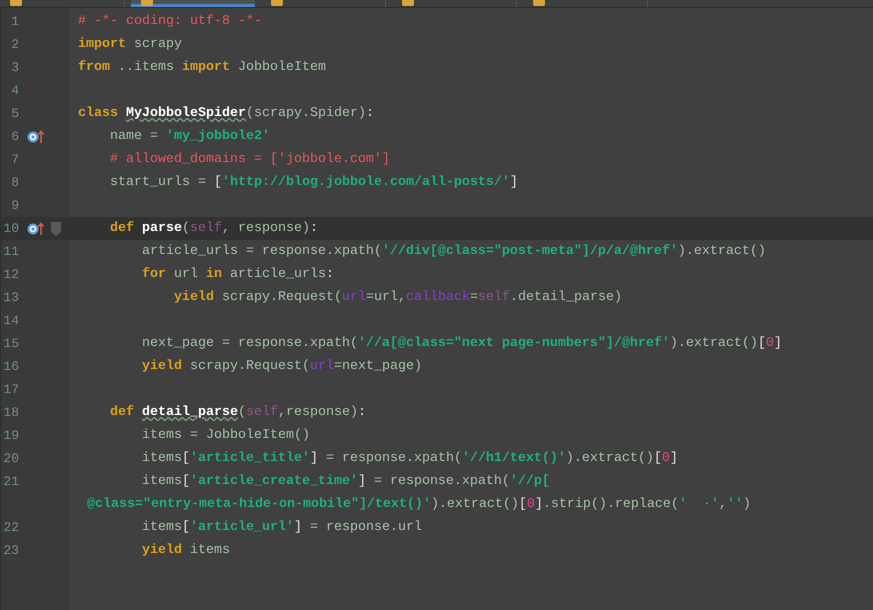  I want to click on line-number: 19, so click(11, 435).